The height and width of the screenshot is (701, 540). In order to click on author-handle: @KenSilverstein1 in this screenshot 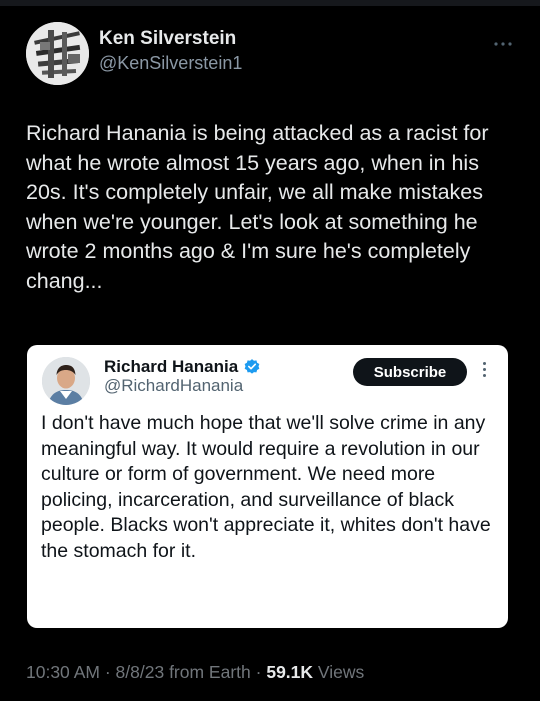, I will do `click(170, 63)`.